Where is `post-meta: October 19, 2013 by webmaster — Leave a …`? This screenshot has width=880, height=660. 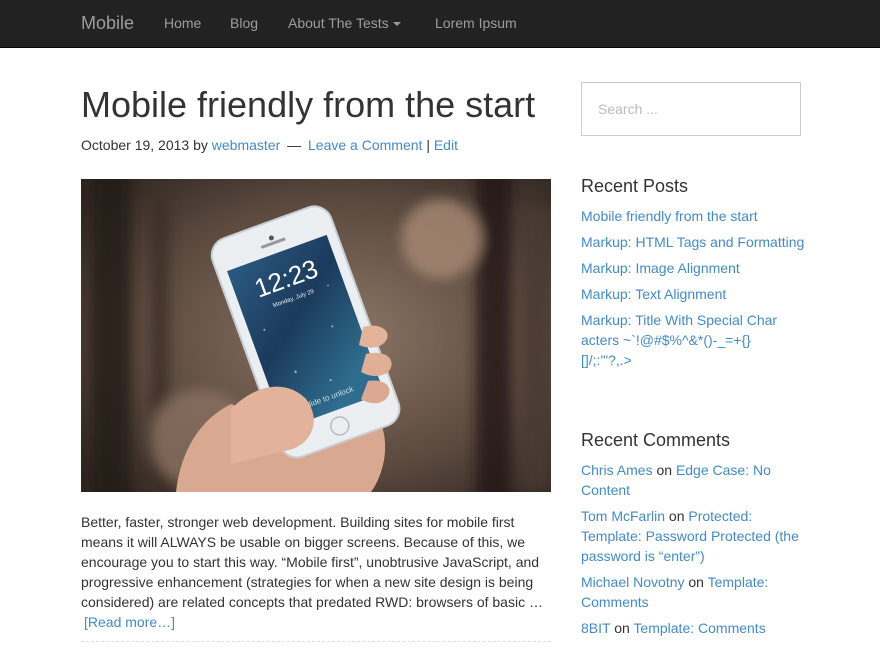
post-meta: October 19, 2013 by webmaster — Leave a … is located at coordinates (269, 145).